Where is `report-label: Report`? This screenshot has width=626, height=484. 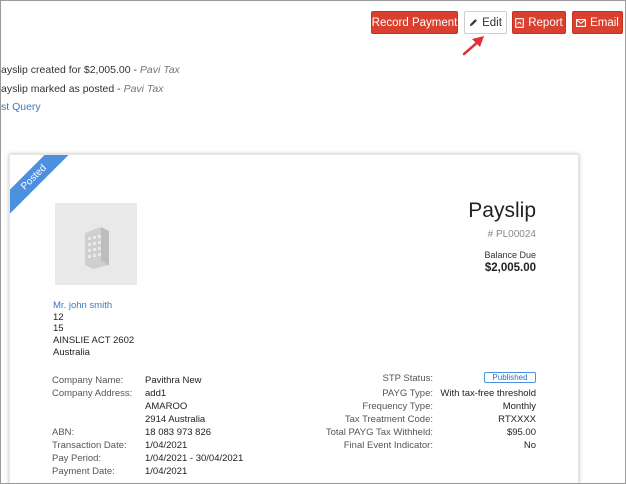
report-label: Report is located at coordinates (545, 22).